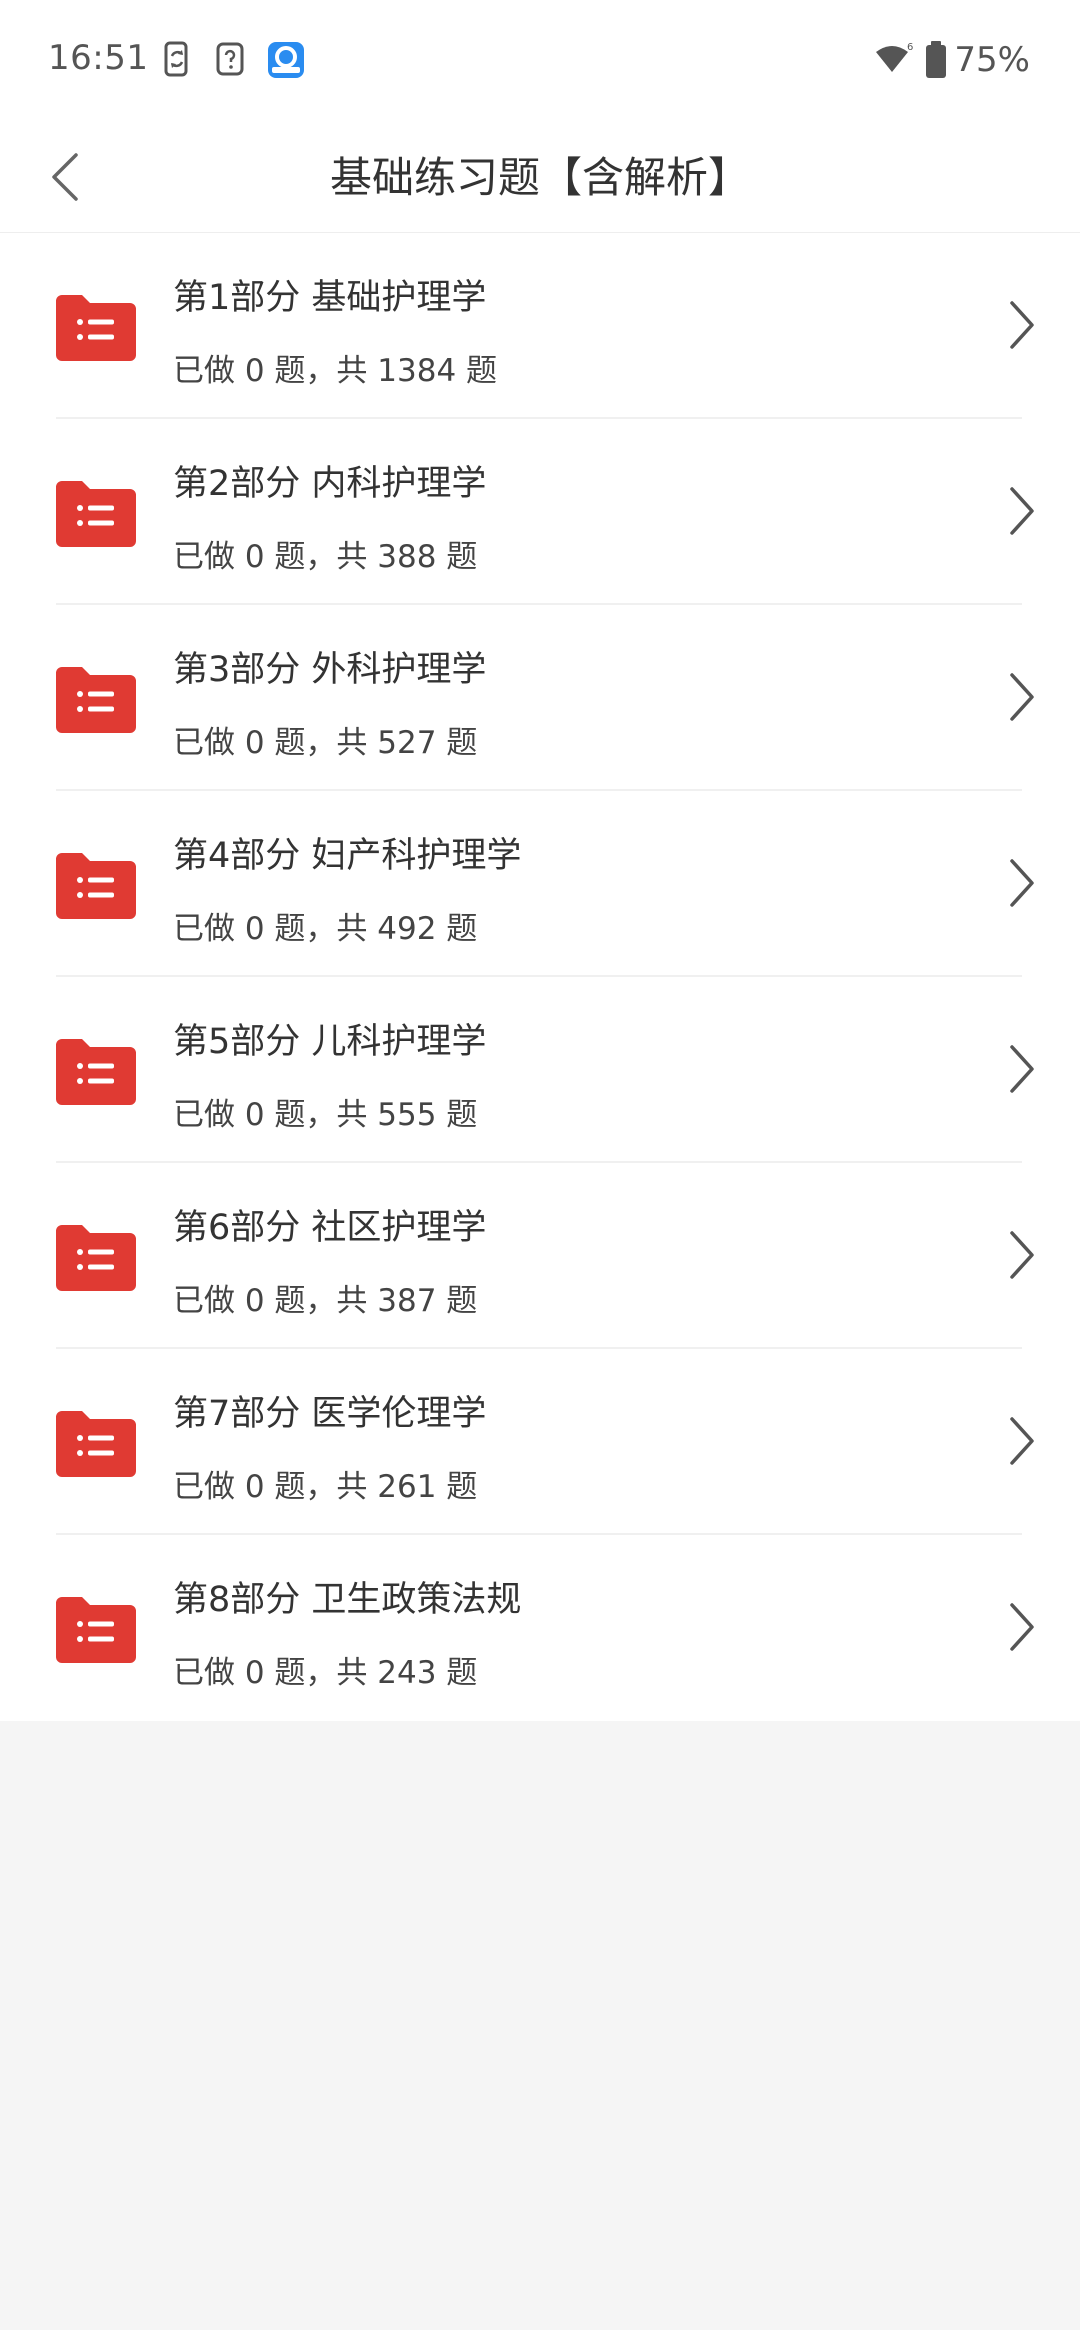 Image resolution: width=1080 pixels, height=2330 pixels. What do you see at coordinates (347, 1600) in the screenshot?
I see `section-title: 第8部分 卫生政策法规` at bounding box center [347, 1600].